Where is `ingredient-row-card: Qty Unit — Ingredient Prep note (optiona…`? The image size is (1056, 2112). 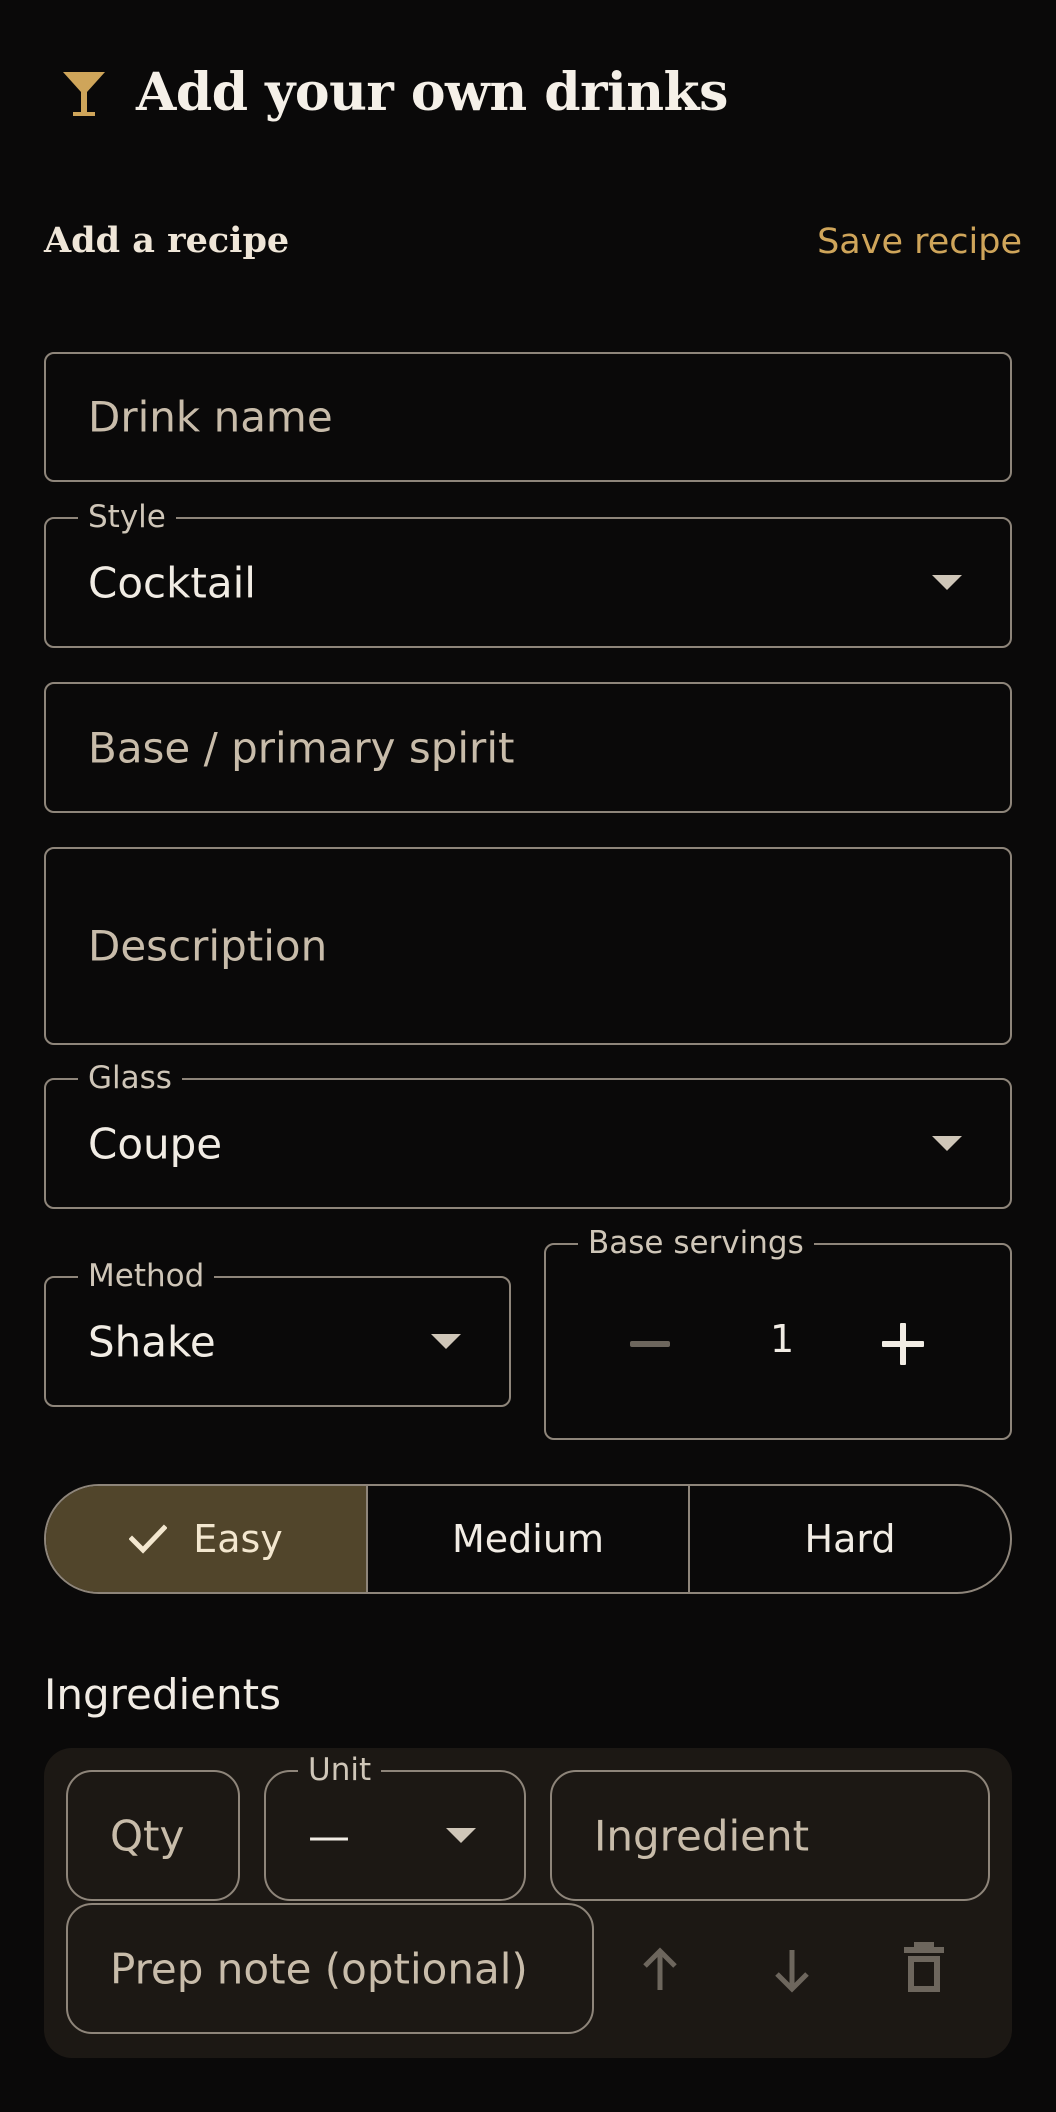 ingredient-row-card: Qty Unit — Ingredient Prep note (optiona… is located at coordinates (528, 1903).